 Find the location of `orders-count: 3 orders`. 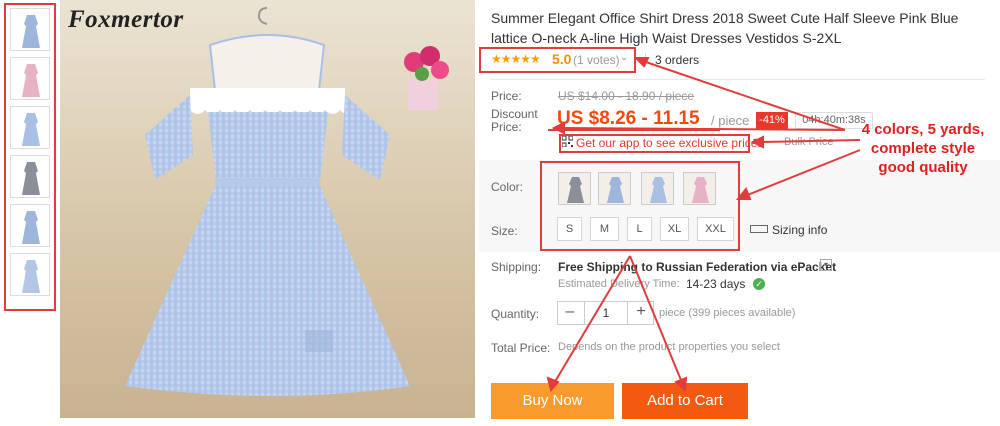

orders-count: 3 orders is located at coordinates (677, 60).